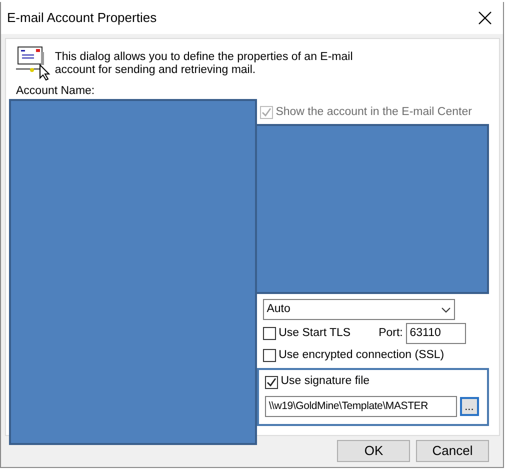 This screenshot has height=472, width=512. I want to click on path-field: \\w19\GoldMine\Template\MASTER, so click(360, 407).